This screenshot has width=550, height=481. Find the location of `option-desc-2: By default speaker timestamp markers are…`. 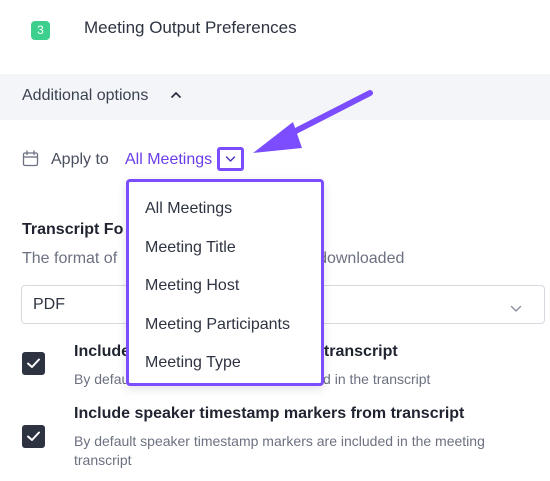

option-desc-2: By default speaker timestamp markers are… is located at coordinates (279, 450).